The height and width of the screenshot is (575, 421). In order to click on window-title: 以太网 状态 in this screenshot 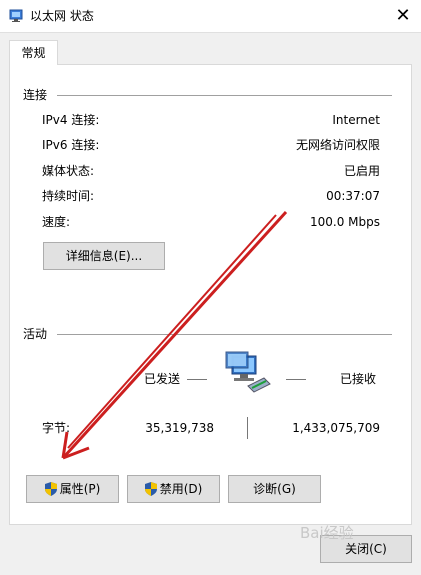, I will do `click(62, 16)`.